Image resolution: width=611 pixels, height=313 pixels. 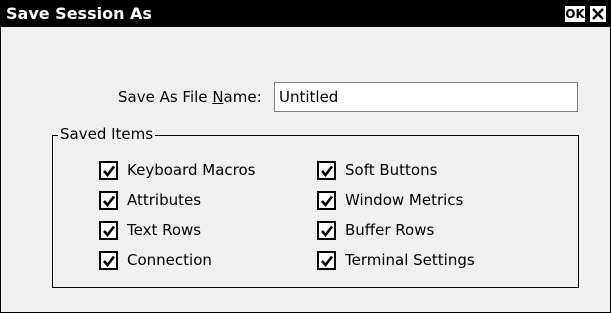 I want to click on checkbox-label: Connection, so click(x=169, y=260).